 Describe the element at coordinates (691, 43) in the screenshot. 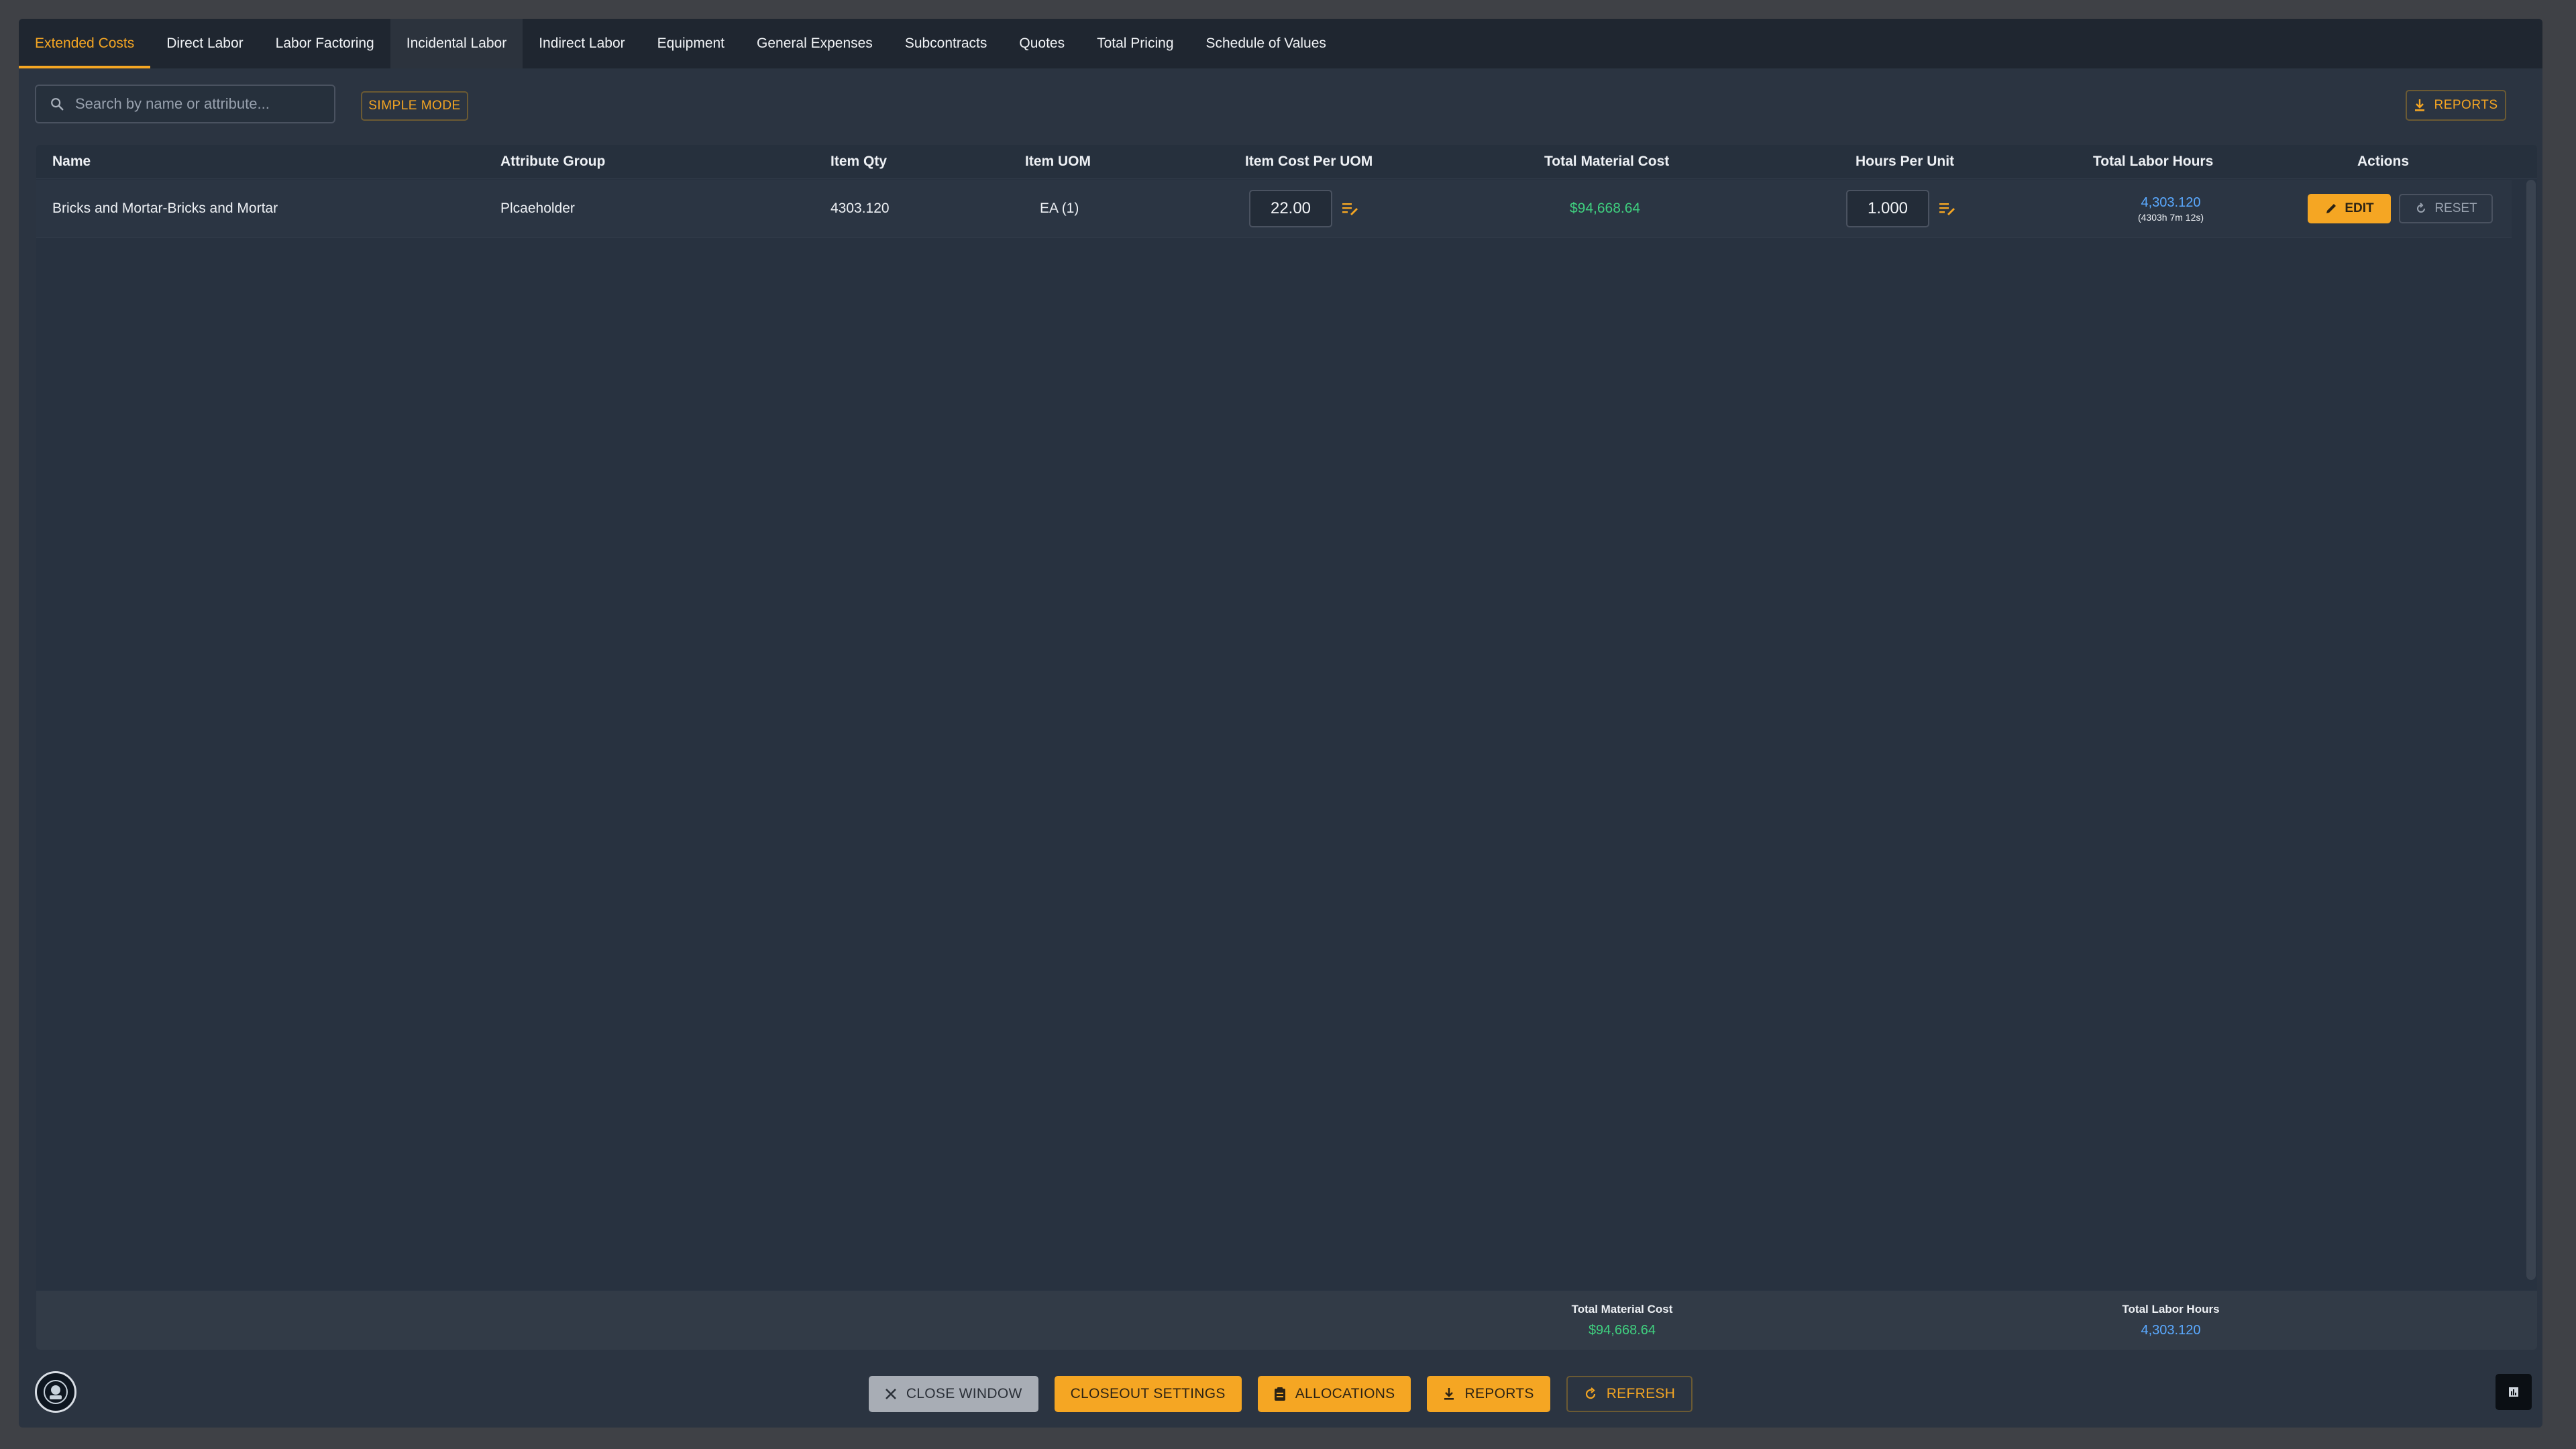

I see `tab-equipment: Equipment` at that location.